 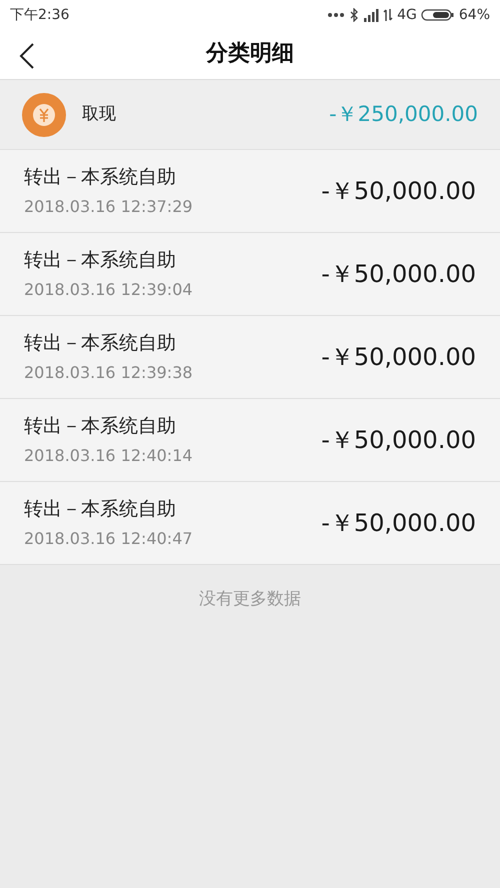 What do you see at coordinates (403, 114) in the screenshot?
I see `total-amount: -￥250,000.00` at bounding box center [403, 114].